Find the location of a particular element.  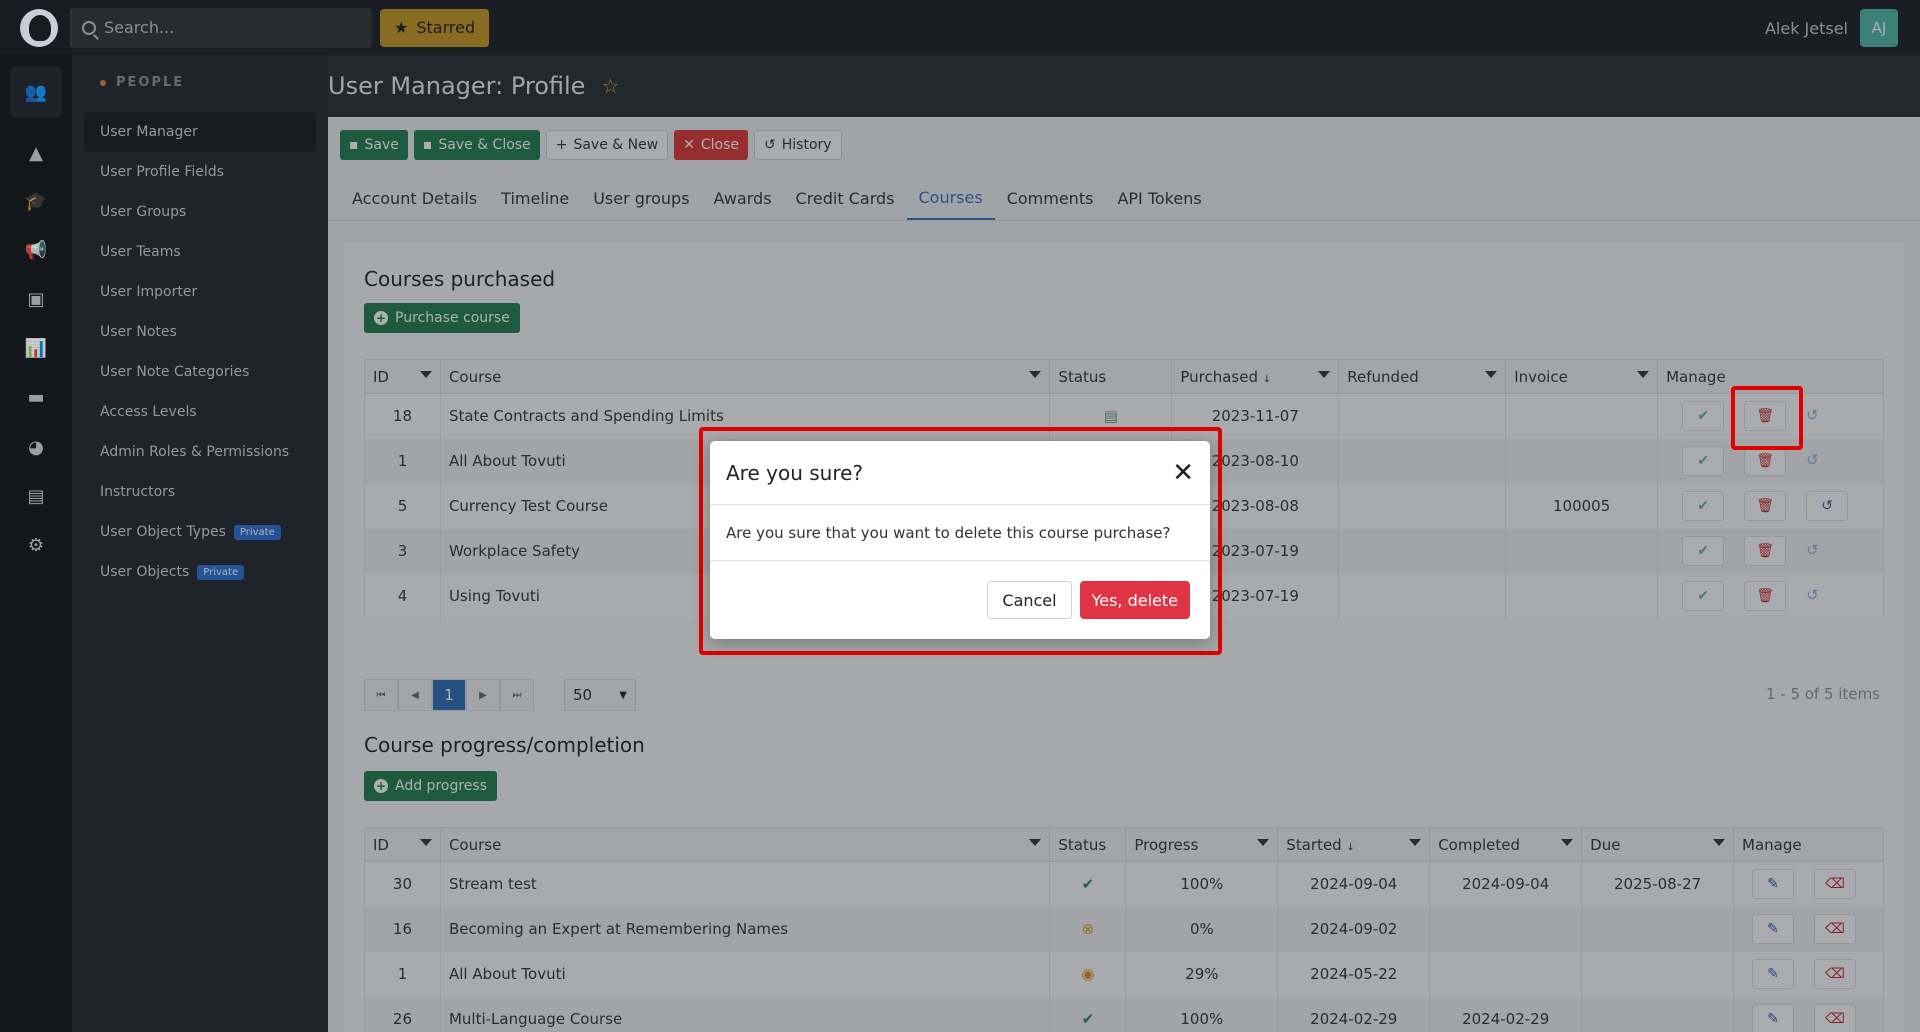

dialog-header: Are you sure? ✕ is located at coordinates (960, 473).